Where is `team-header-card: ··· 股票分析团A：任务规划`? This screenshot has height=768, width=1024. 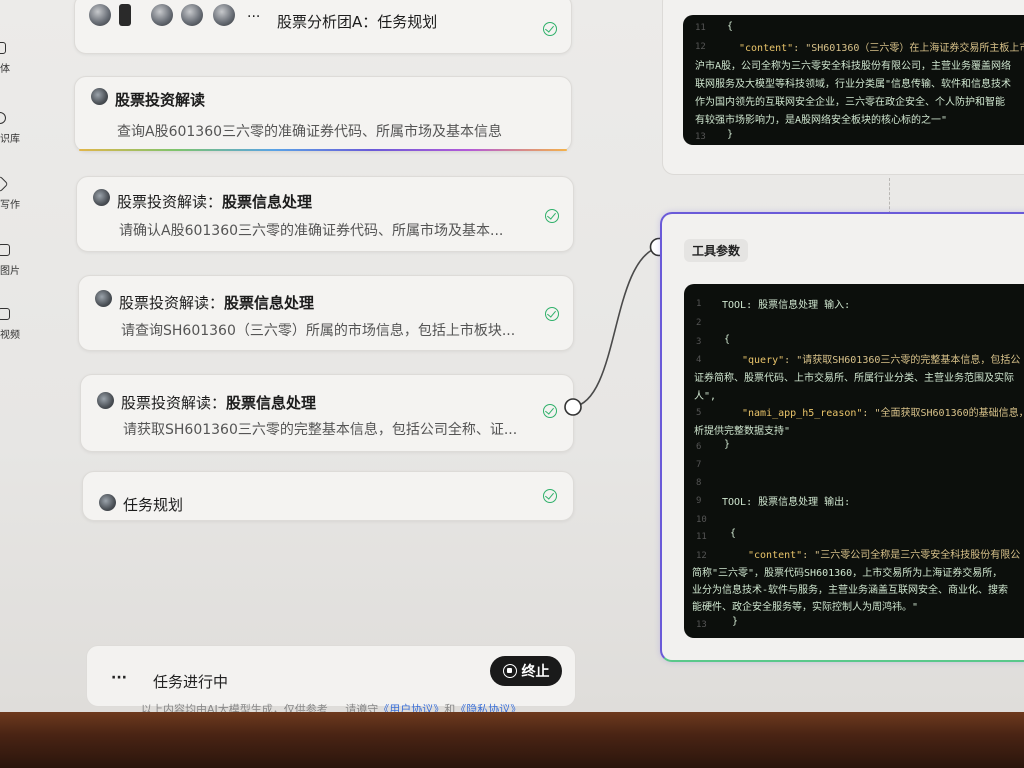 team-header-card: ··· 股票分析团A：任务规划 is located at coordinates (323, 27).